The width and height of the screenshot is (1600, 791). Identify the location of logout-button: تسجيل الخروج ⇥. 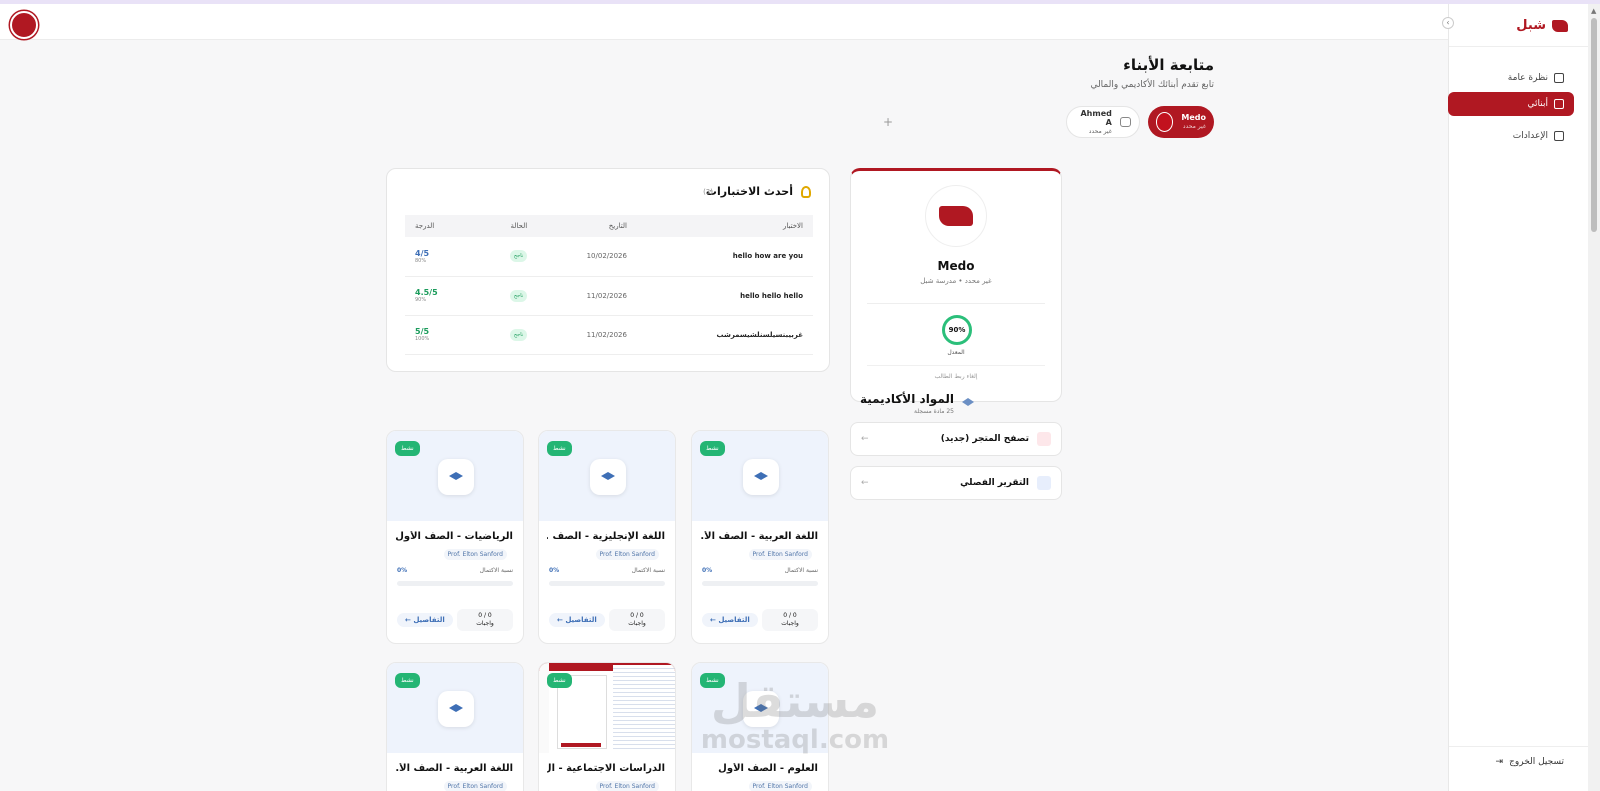
(1530, 762).